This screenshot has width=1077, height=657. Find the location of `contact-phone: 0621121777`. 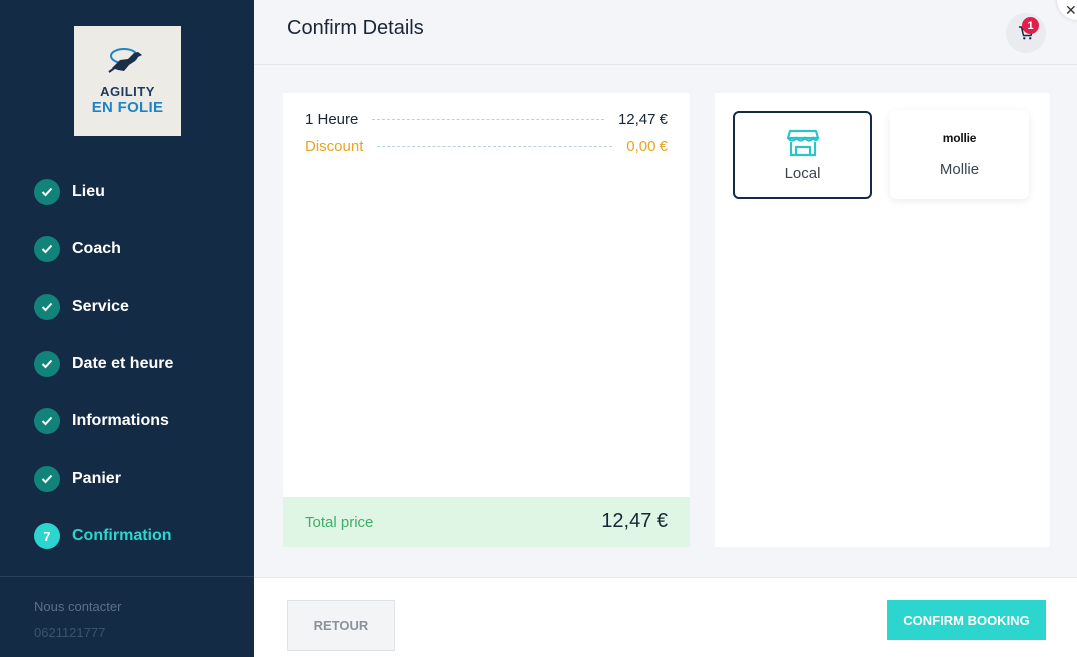

contact-phone: 0621121777 is located at coordinates (69, 632).